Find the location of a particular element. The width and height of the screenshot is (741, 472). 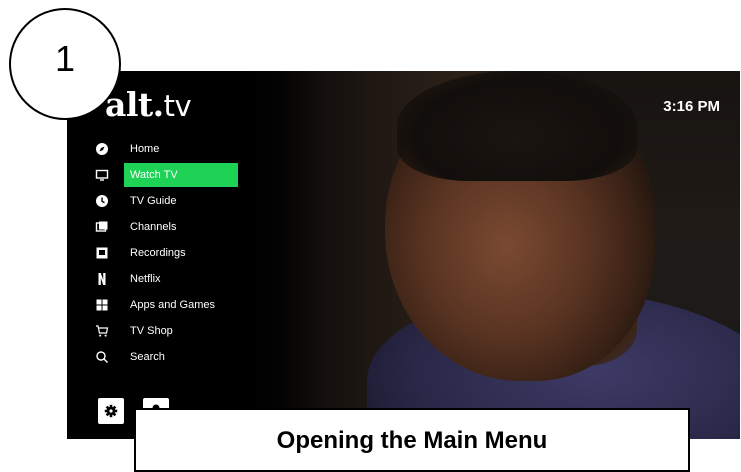

caption-text: Opening the Main Menu is located at coordinates (412, 440).